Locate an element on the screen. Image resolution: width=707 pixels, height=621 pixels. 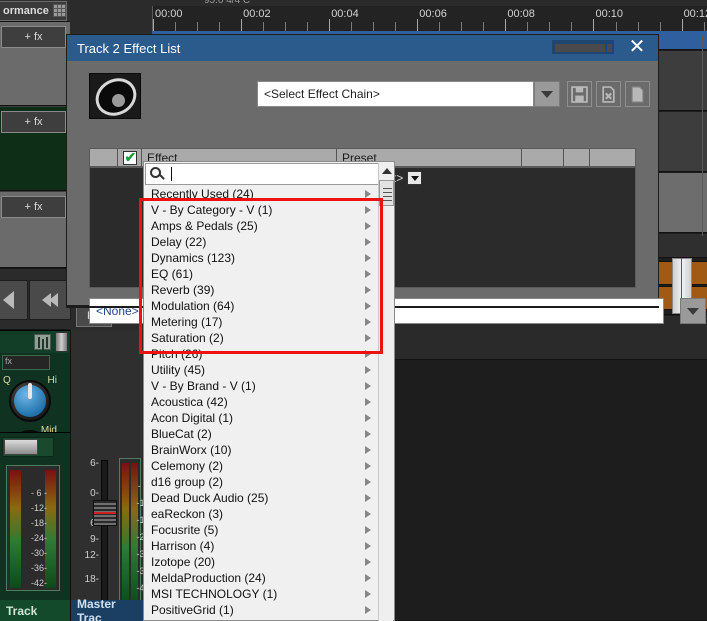
file-x-glyph is located at coordinates (608, 94).